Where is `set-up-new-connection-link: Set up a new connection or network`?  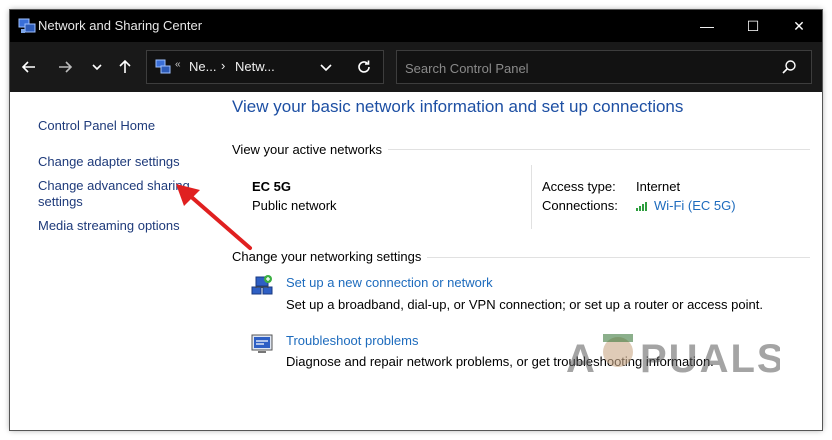 set-up-new-connection-link: Set up a new connection or network is located at coordinates (389, 282).